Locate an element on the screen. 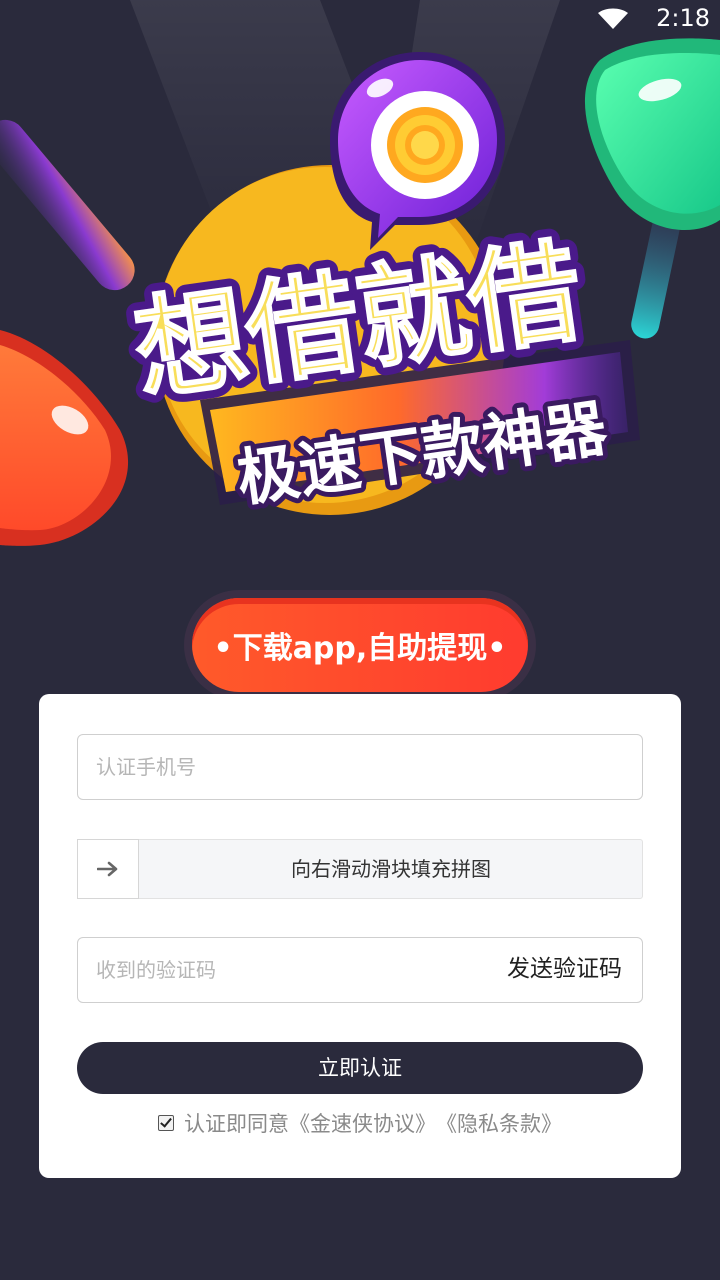  service-agreement-link: 《金速侠协议》 is located at coordinates (362, 1123).